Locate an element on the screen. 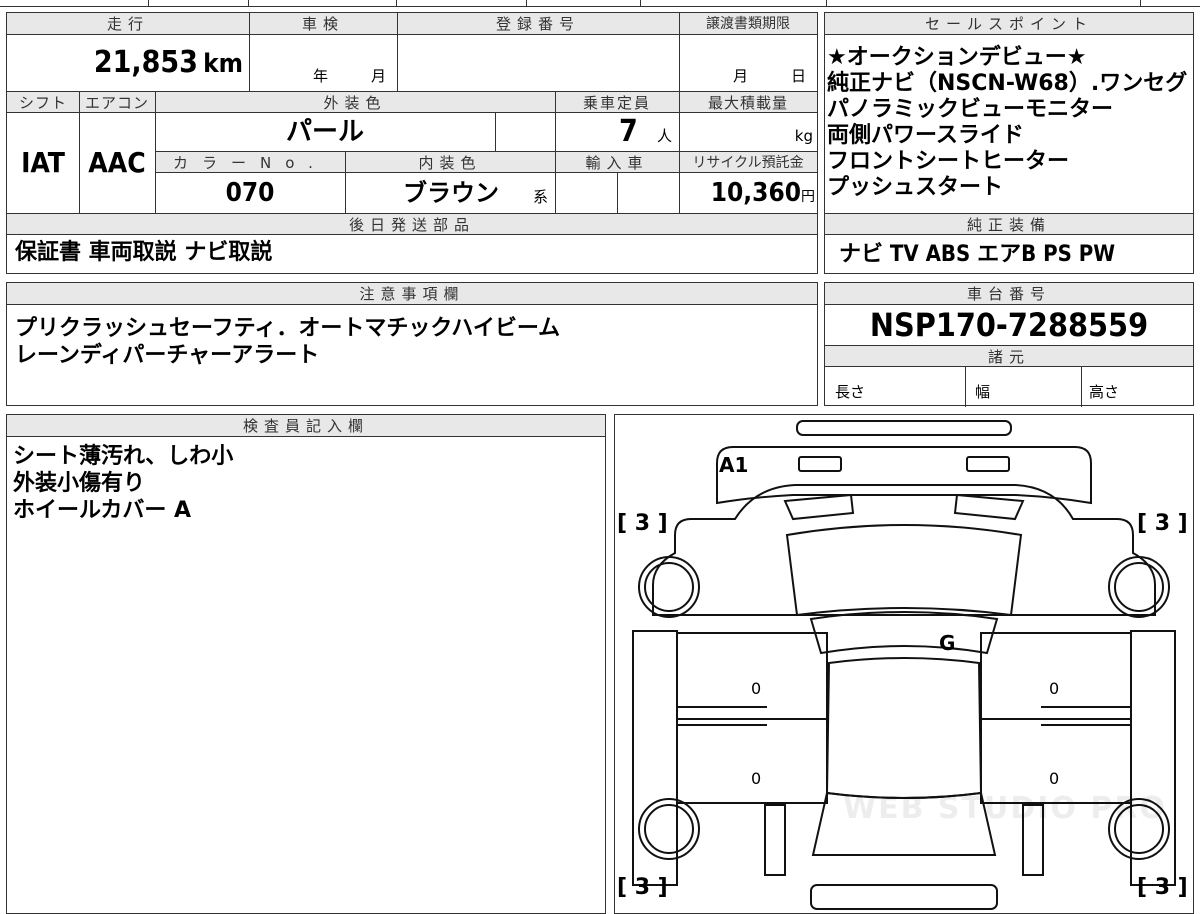 Image resolution: width=1200 pixels, height=914 pixels. import-header: 輸入車 is located at coordinates (617, 162).